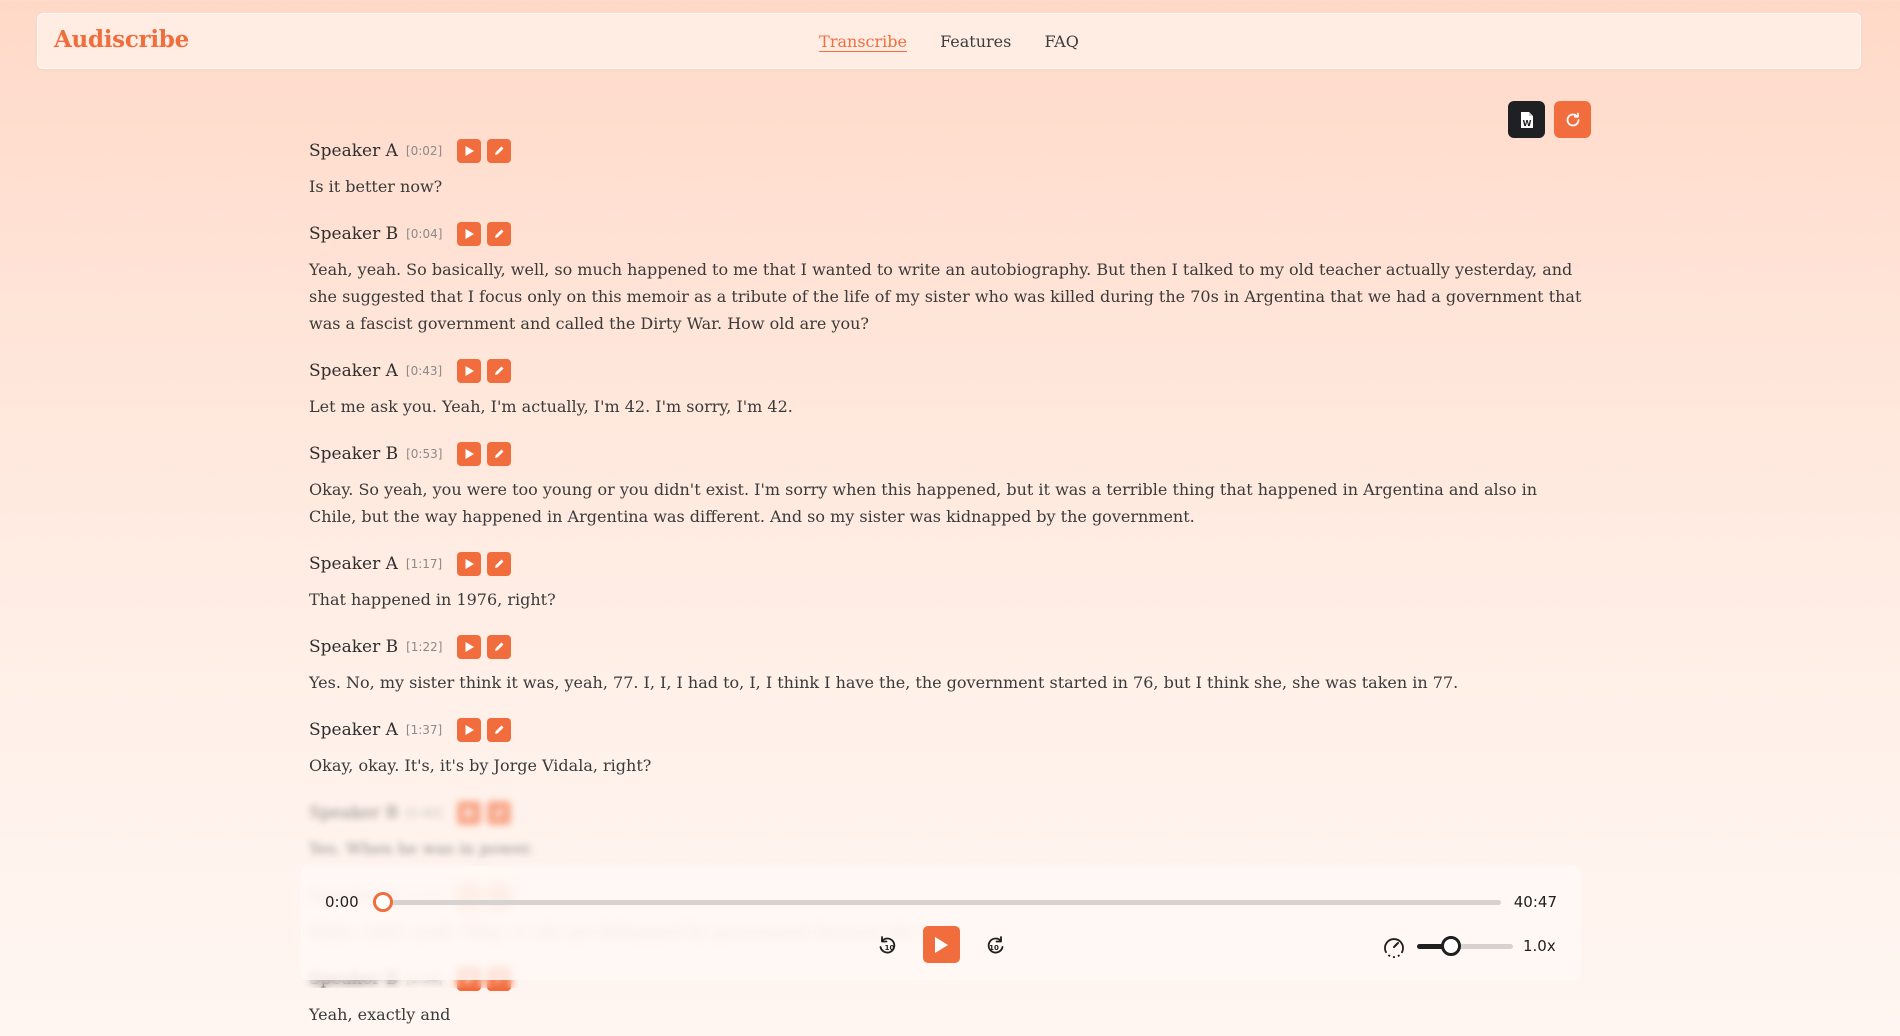 This screenshot has width=1900, height=1036. What do you see at coordinates (342, 902) in the screenshot?
I see `current-time: 0:00` at bounding box center [342, 902].